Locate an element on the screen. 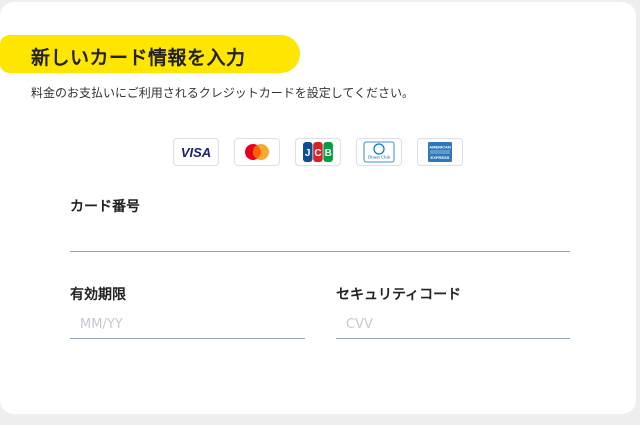 This screenshot has width=640, height=425. jcb-icon: J C B is located at coordinates (318, 152).